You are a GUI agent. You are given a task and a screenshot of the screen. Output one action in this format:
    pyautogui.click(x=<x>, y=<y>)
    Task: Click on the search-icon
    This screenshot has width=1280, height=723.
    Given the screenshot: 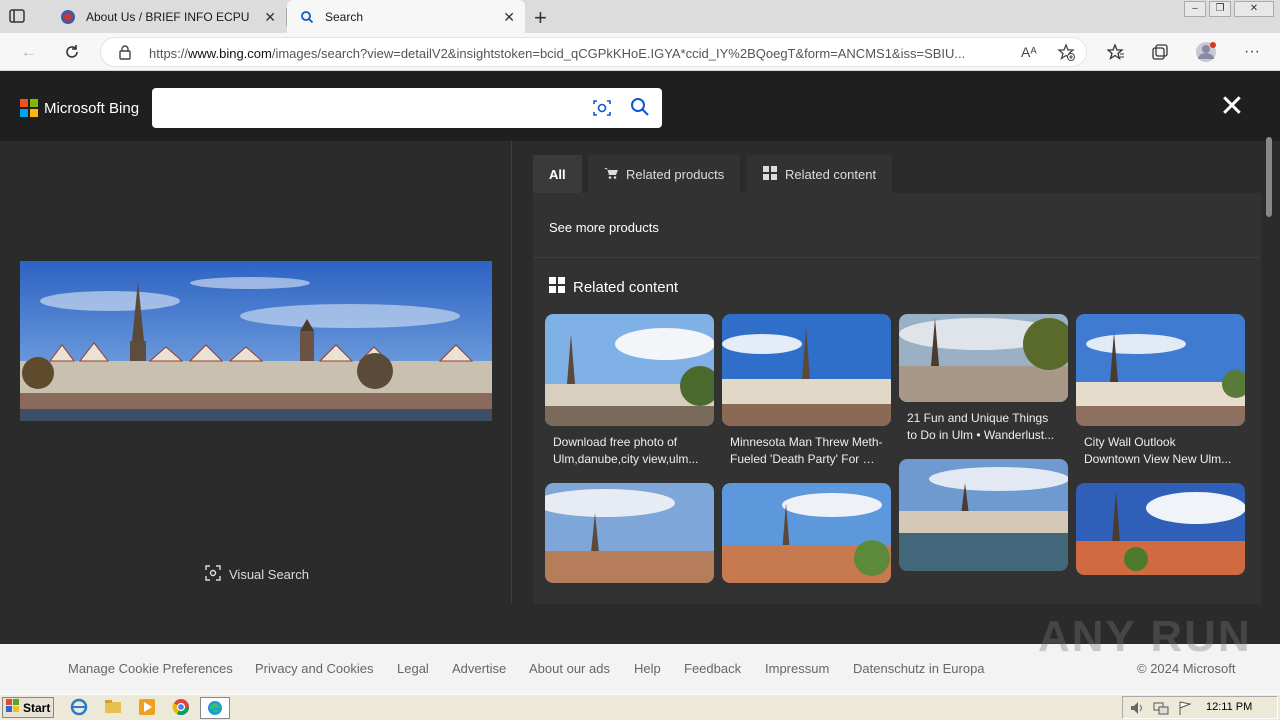 What is the action you would take?
    pyautogui.click(x=640, y=109)
    